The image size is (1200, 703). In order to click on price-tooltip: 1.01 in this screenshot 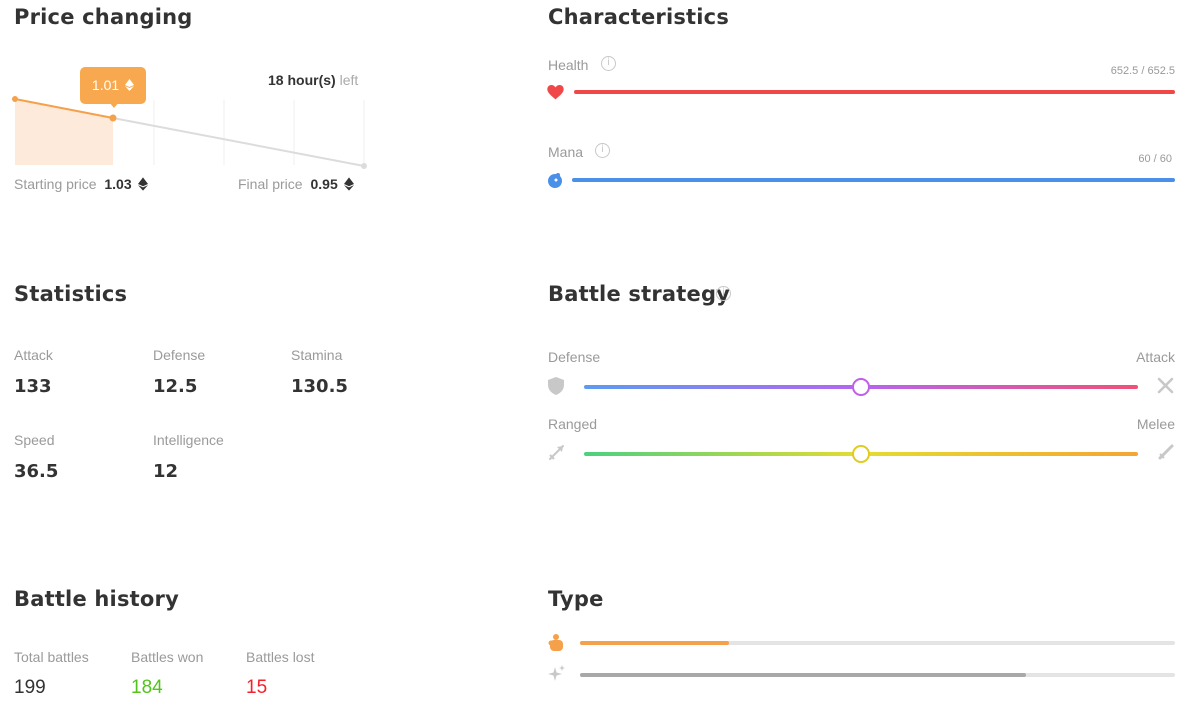, I will do `click(113, 87)`.